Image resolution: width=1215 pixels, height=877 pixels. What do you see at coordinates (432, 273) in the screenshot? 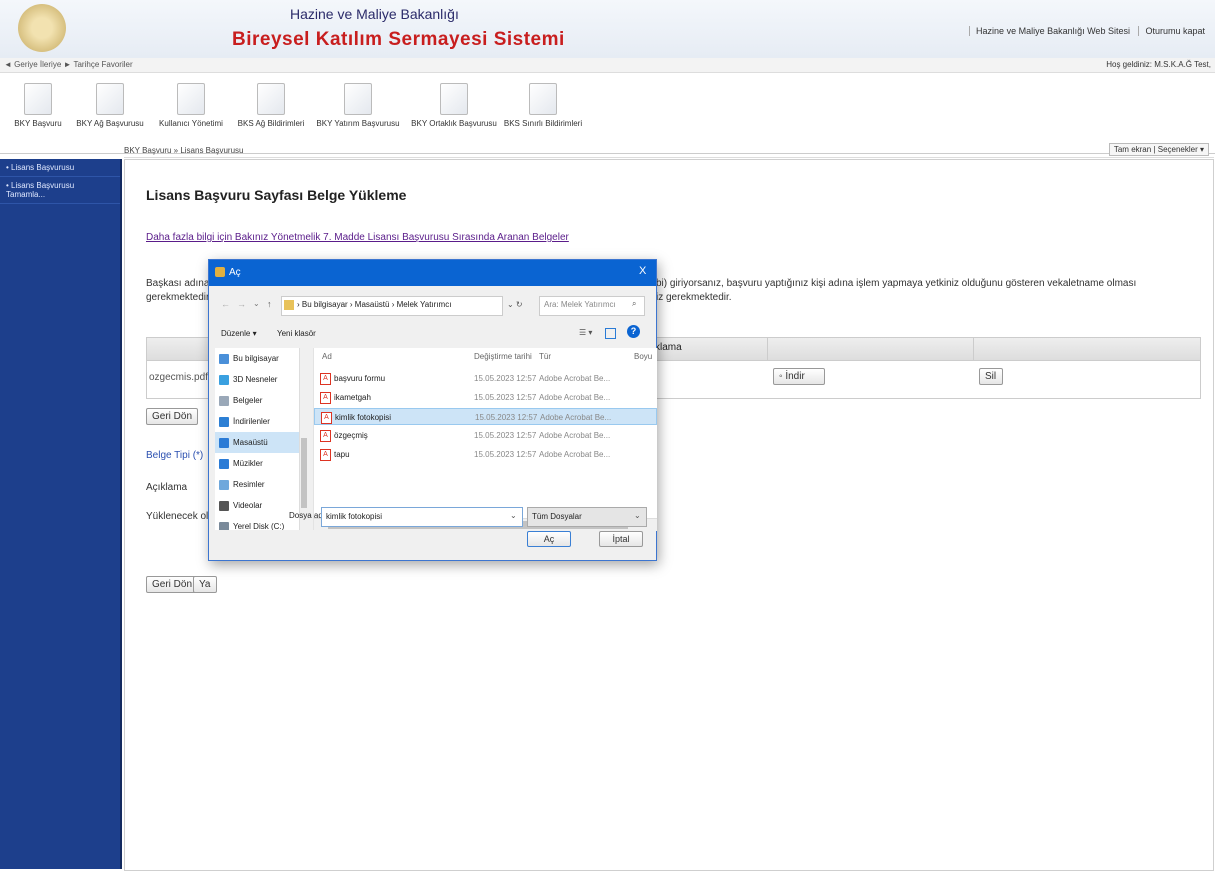
I see `dialog-titlebar: Aç X` at bounding box center [432, 273].